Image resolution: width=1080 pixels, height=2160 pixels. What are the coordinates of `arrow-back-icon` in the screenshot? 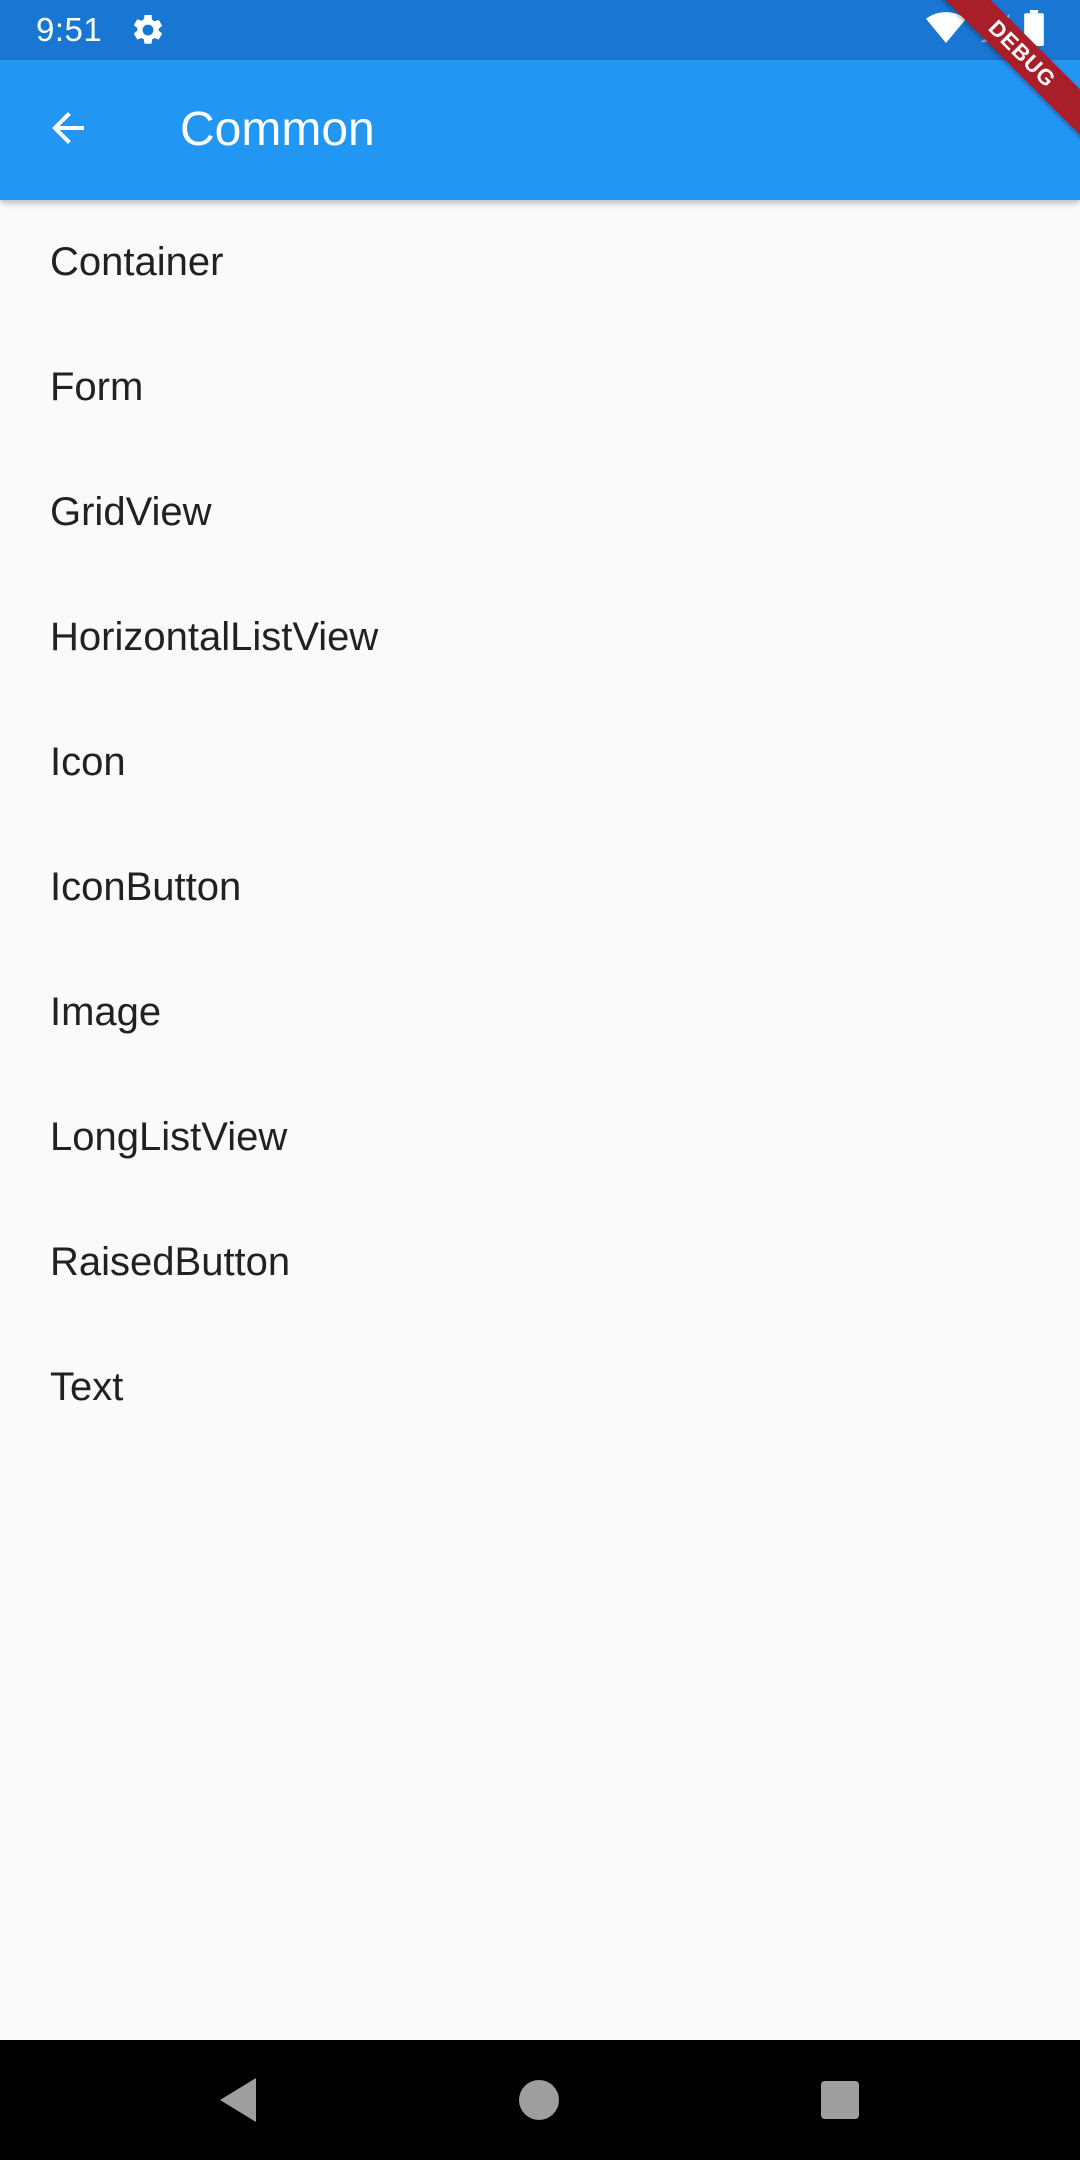 It's located at (68, 130).